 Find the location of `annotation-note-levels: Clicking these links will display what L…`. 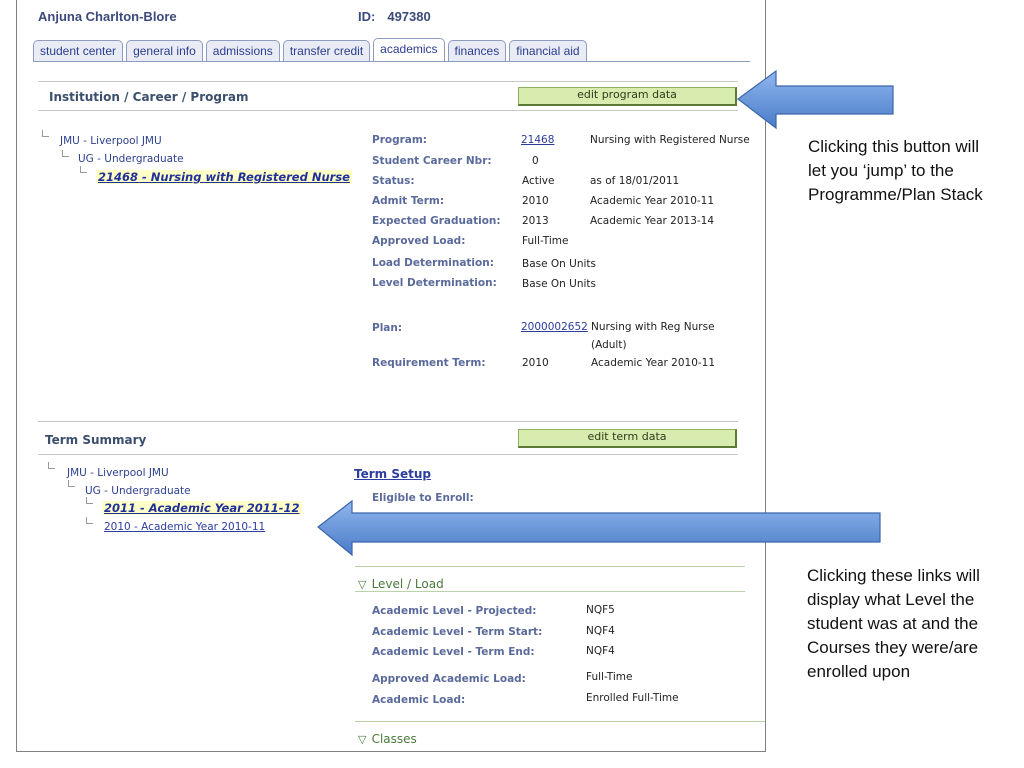

annotation-note-levels: Clicking these links will display what L… is located at coordinates (893, 623).